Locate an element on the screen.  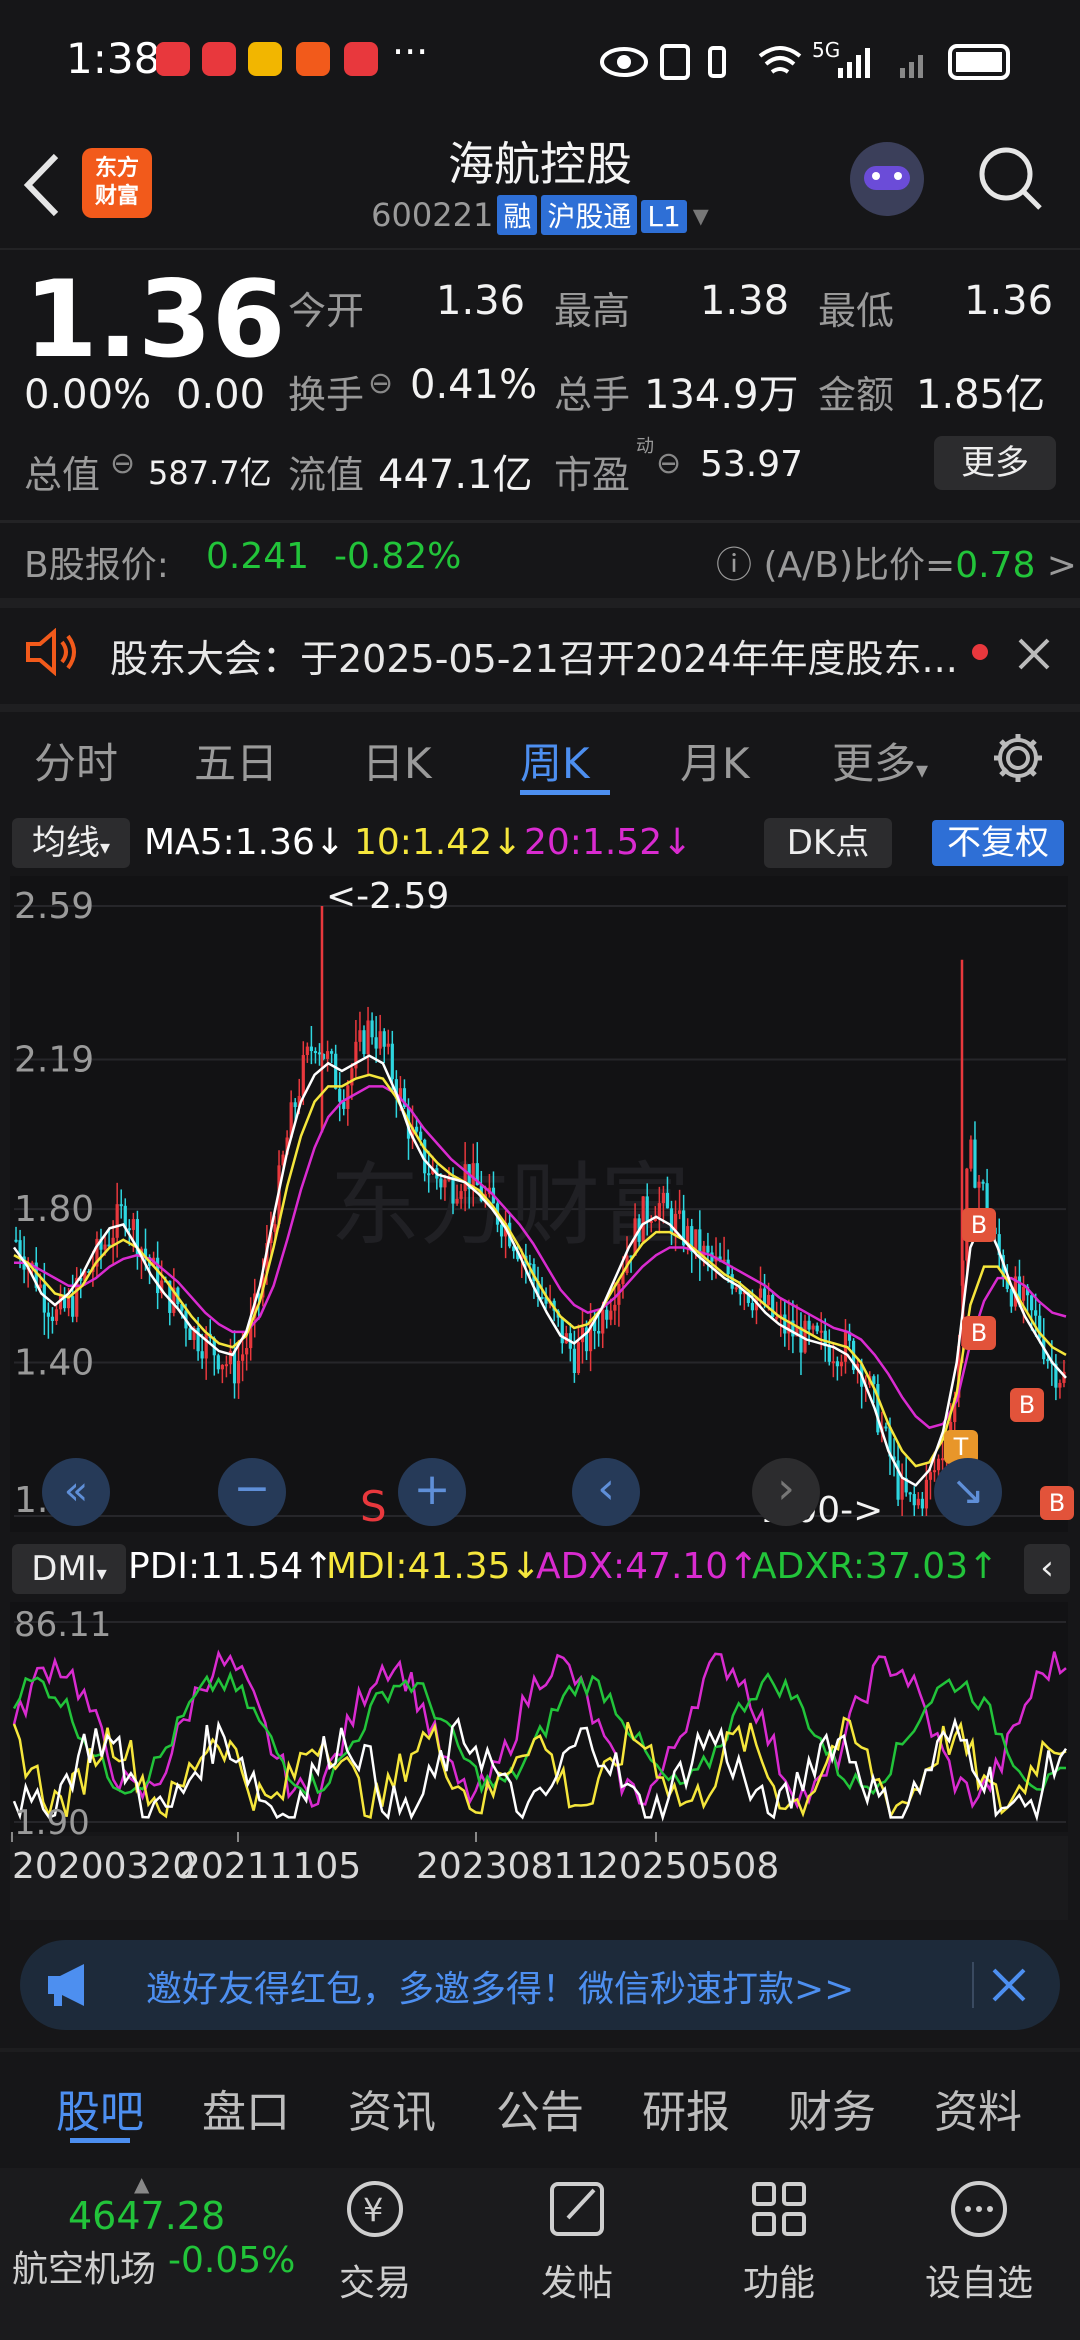
chevron-left-icon: ‹ is located at coordinates (606, 1492).